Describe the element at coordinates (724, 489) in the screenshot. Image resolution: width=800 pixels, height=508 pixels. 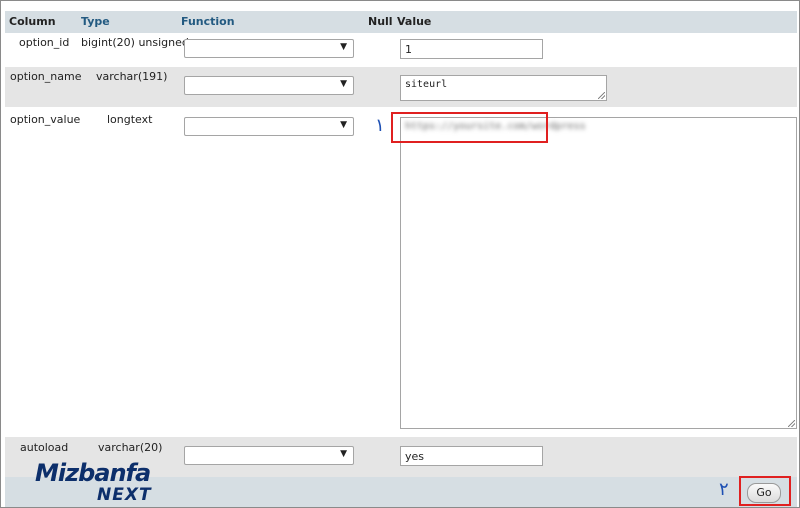
I see `step-marker-2: ٢` at that location.